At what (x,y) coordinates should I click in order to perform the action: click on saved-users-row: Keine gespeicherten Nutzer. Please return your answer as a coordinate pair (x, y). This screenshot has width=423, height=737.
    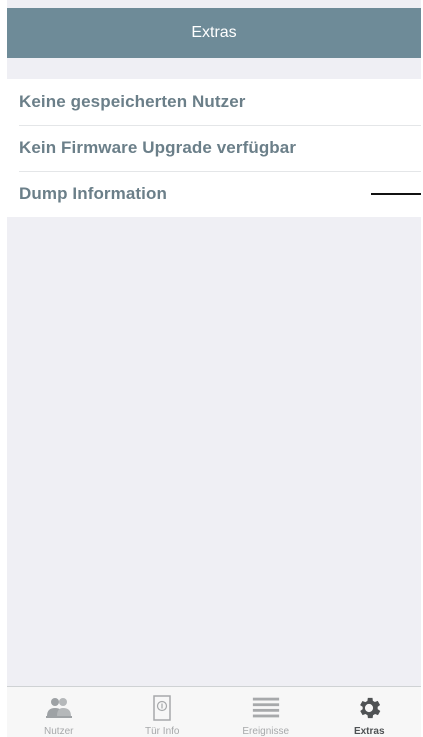
    Looking at the image, I should click on (214, 102).